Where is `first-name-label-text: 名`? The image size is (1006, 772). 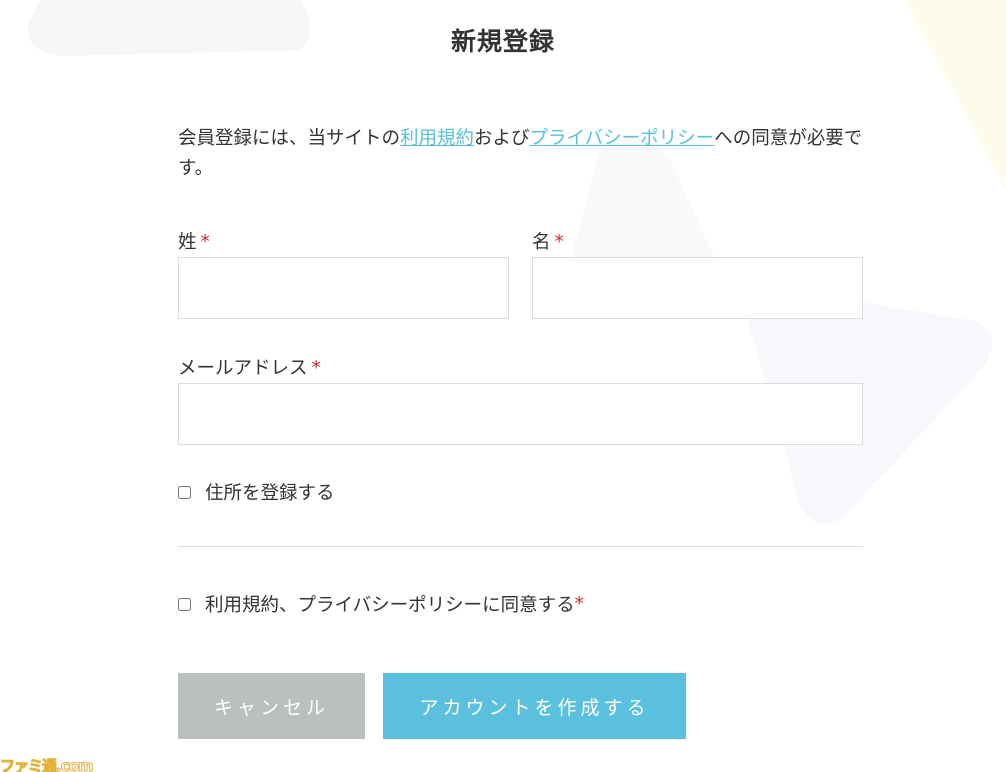 first-name-label-text: 名 is located at coordinates (541, 242).